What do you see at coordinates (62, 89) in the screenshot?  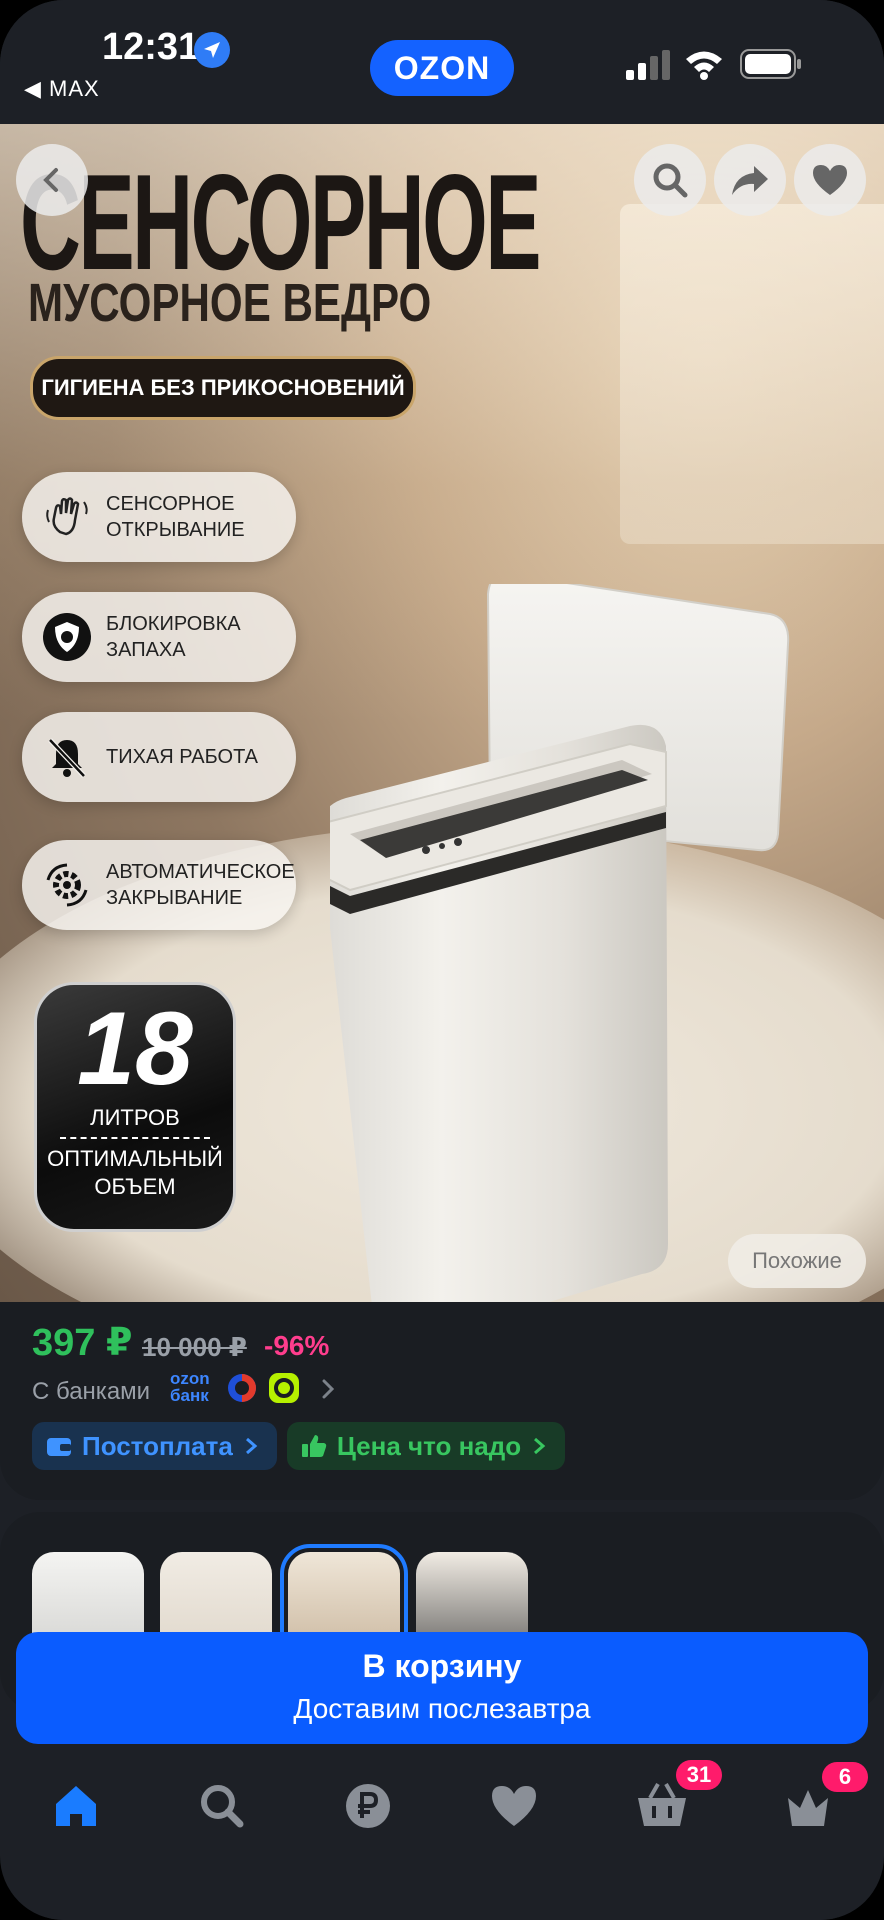 I see `back-to-app-link: ◀ MAX` at bounding box center [62, 89].